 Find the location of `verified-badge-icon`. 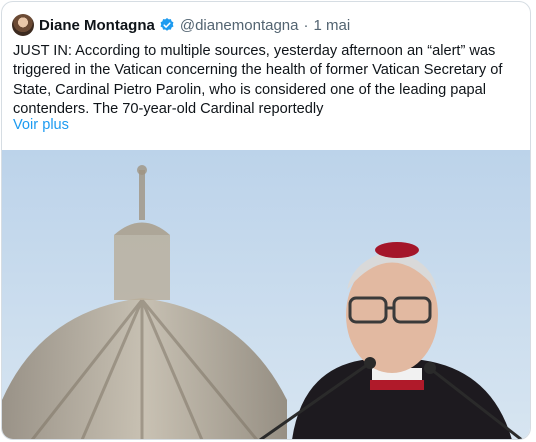

verified-badge-icon is located at coordinates (167, 24).